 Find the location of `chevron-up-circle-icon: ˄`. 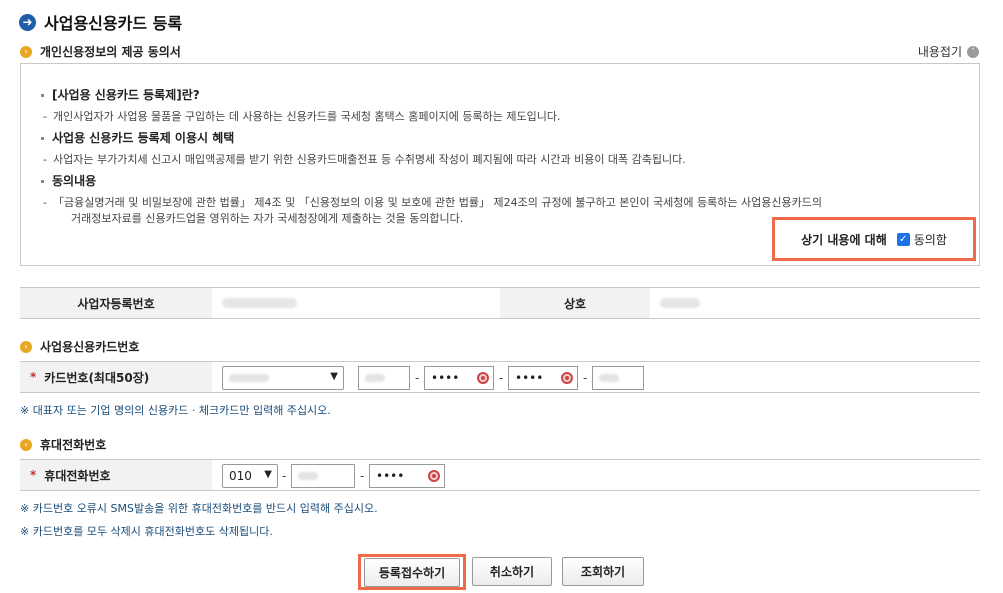

chevron-up-circle-icon: ˄ is located at coordinates (973, 51).